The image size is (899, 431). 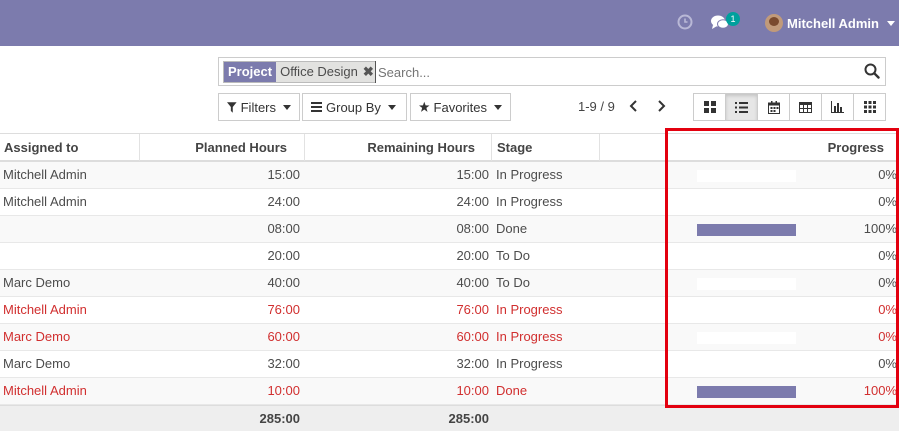 I want to click on kanban-icon, so click(x=709, y=107).